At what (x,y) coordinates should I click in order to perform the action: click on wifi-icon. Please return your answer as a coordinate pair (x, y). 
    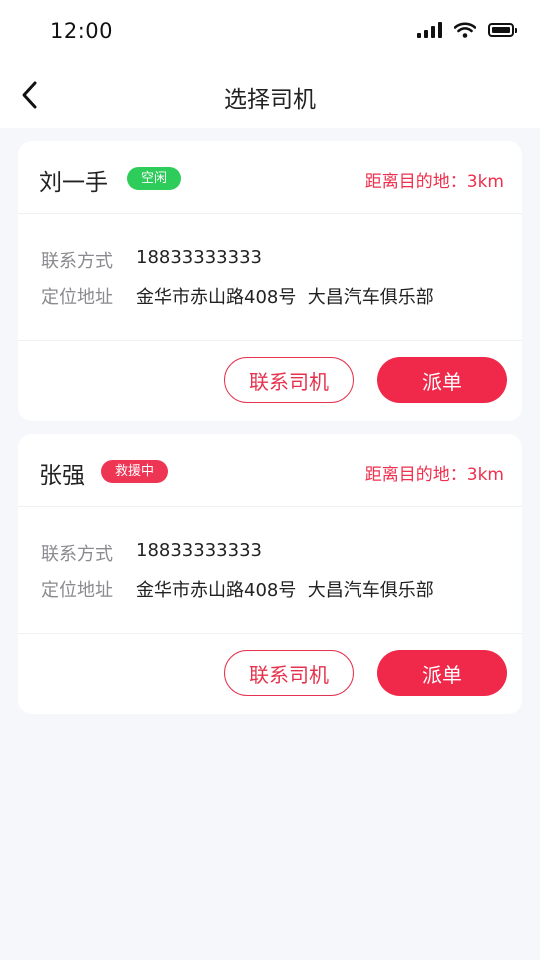
    Looking at the image, I should click on (465, 30).